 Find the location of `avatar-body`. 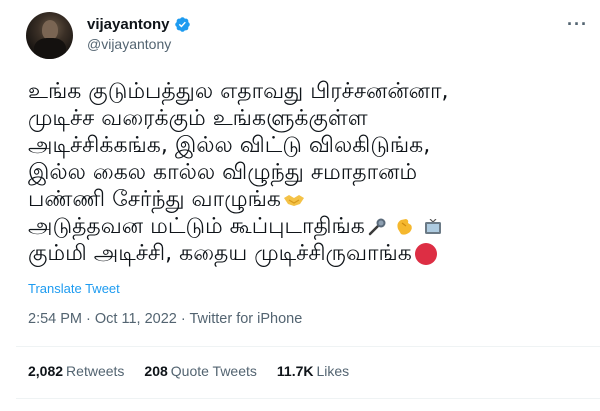

avatar-body is located at coordinates (50, 48).